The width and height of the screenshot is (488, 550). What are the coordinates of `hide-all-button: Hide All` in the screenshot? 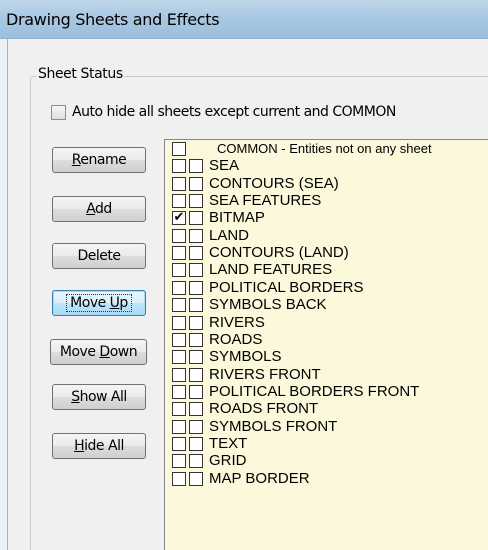 It's located at (99, 446).